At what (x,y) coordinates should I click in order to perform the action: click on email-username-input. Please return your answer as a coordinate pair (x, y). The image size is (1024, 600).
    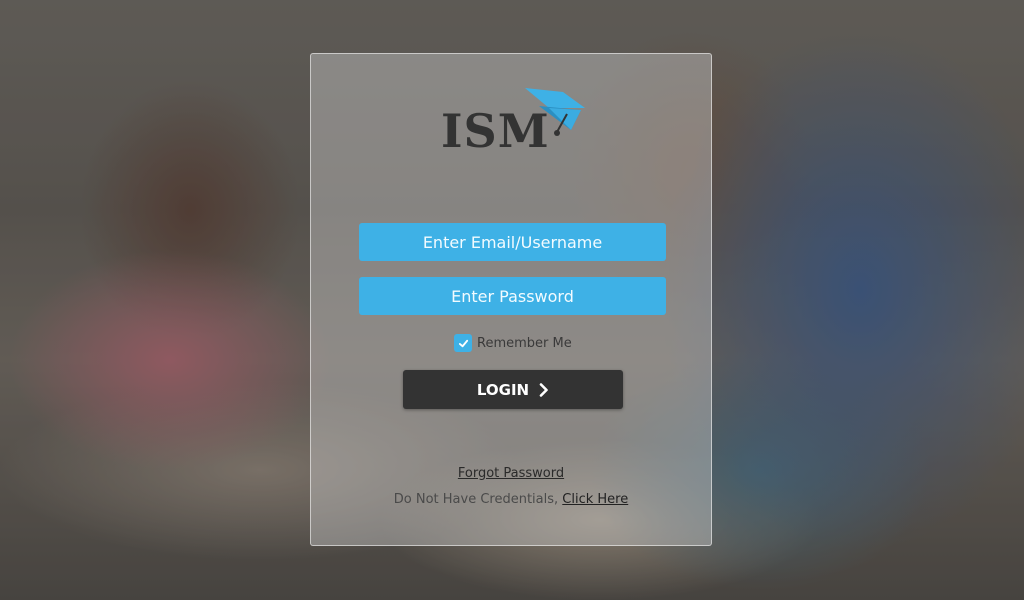
    Looking at the image, I should click on (512, 242).